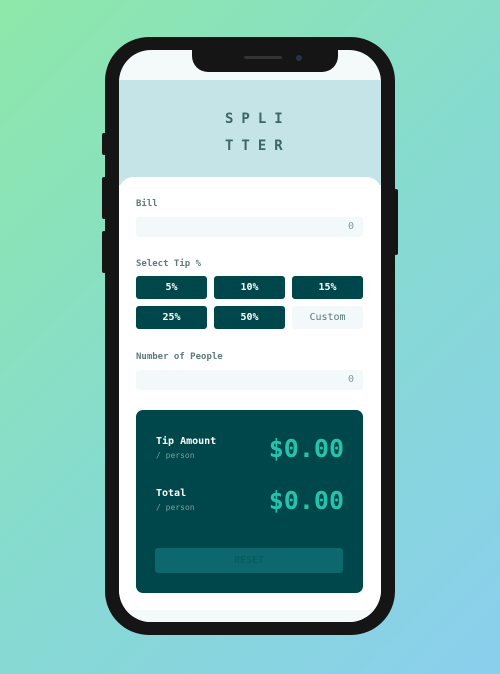 The image size is (500, 674). What do you see at coordinates (327, 317) in the screenshot?
I see `custom-tip-input: Custom` at bounding box center [327, 317].